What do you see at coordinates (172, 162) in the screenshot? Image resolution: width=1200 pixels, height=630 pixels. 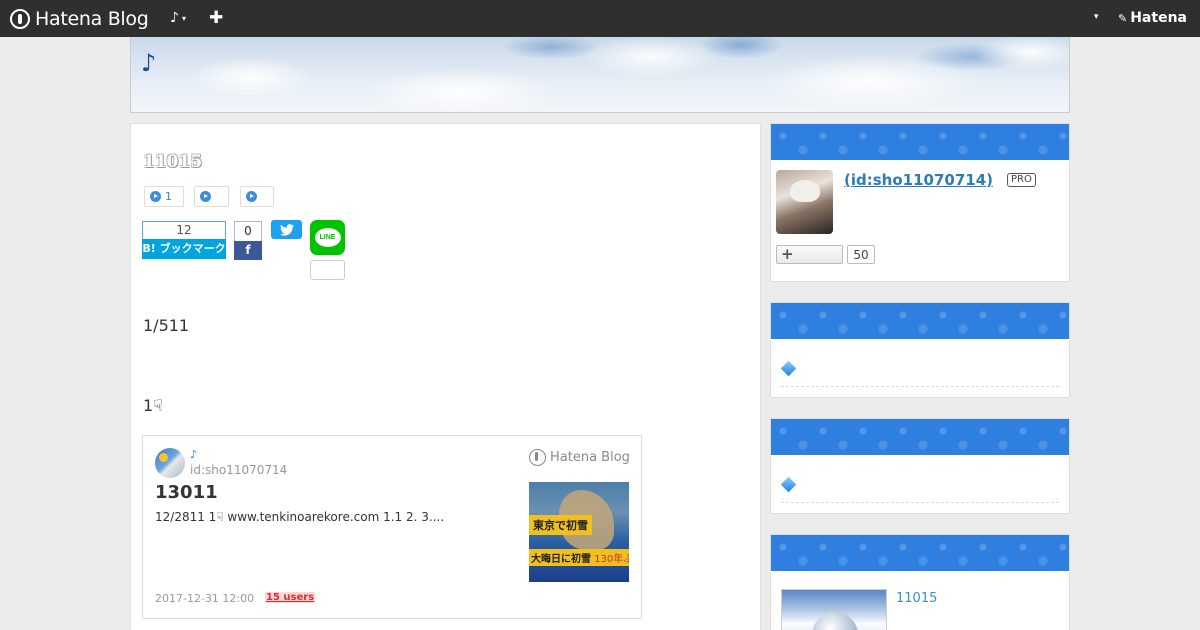 I see `entry-title: 11015` at bounding box center [172, 162].